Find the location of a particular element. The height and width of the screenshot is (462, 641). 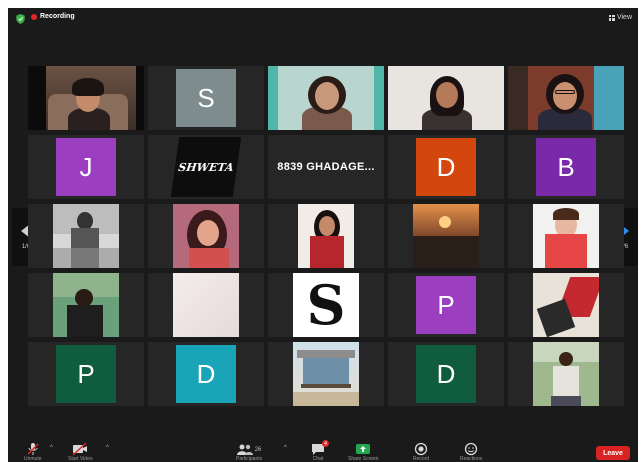

record-label: Record is located at coordinates (421, 459).